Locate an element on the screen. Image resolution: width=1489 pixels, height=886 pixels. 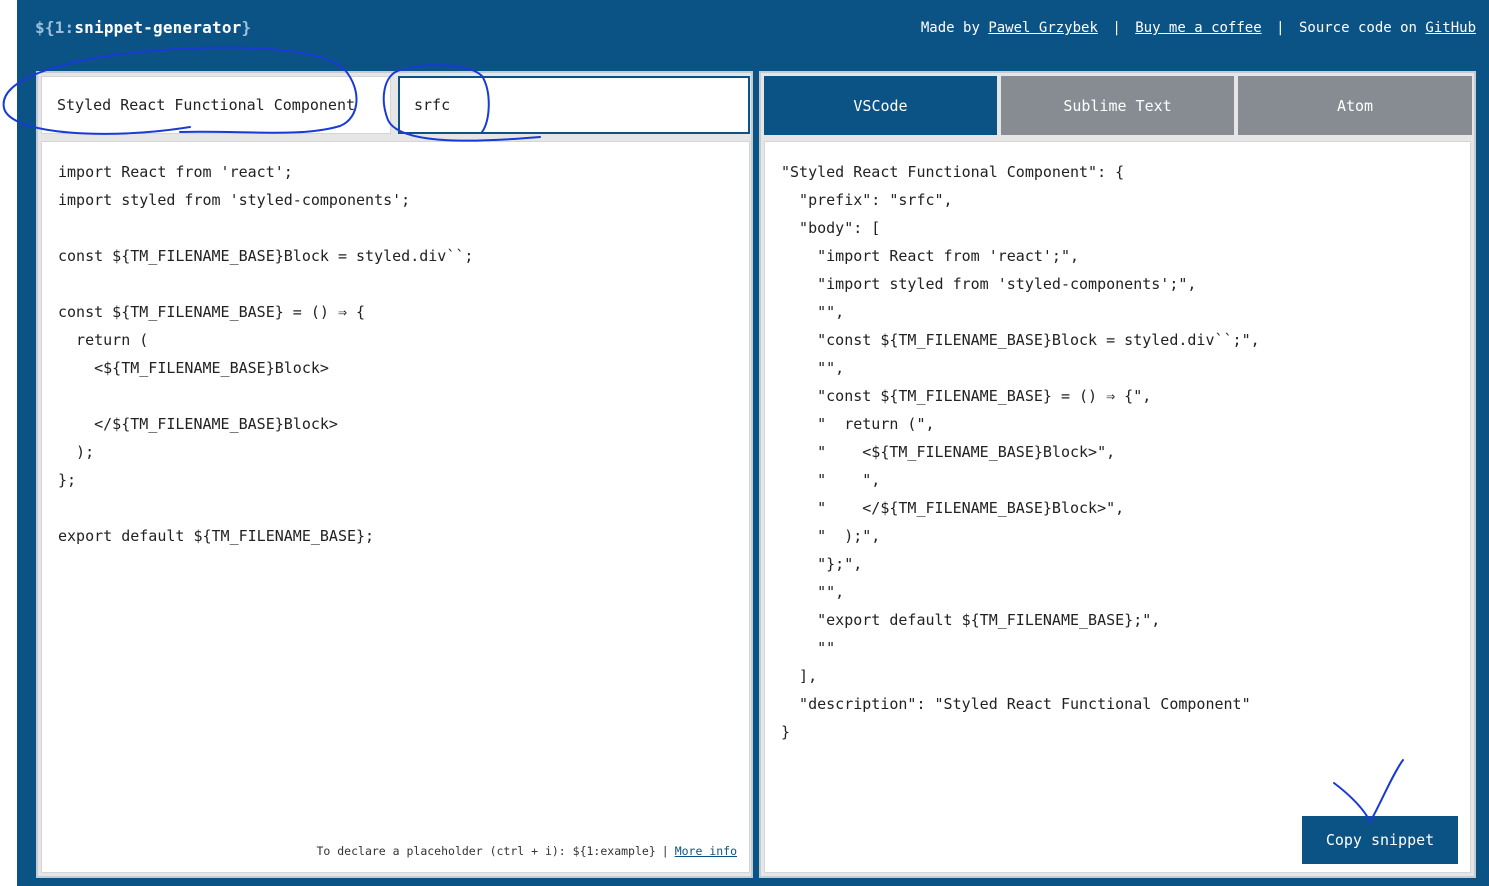
output-line: } is located at coordinates (786, 732).